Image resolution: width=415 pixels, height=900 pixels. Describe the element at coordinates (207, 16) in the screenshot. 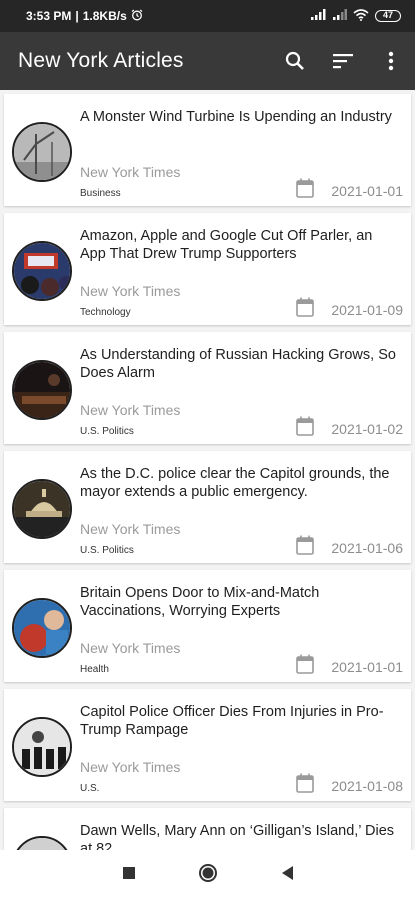

I see `status-bar: 3:53 PM | 1.8KB/s 47` at that location.